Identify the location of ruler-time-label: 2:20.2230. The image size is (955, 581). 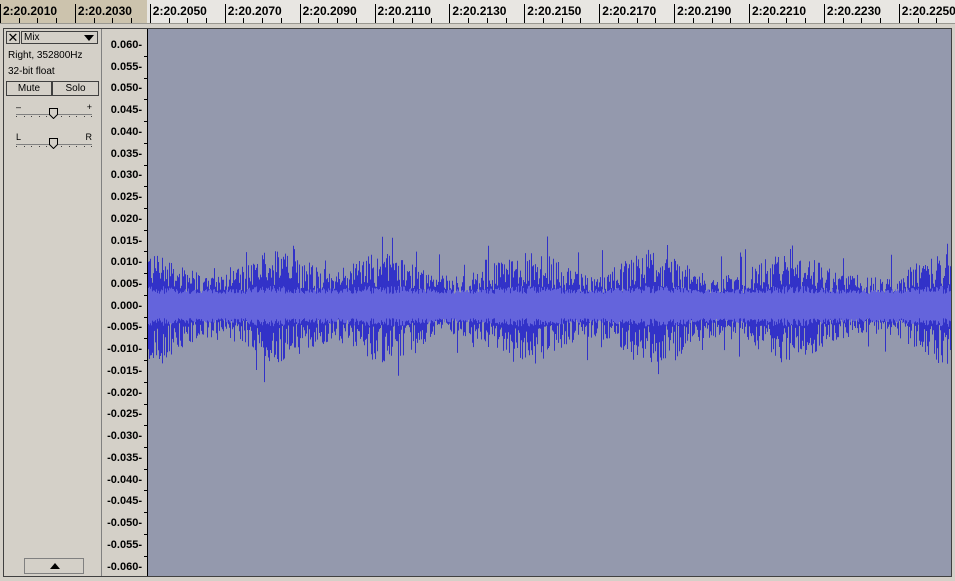
(853, 11).